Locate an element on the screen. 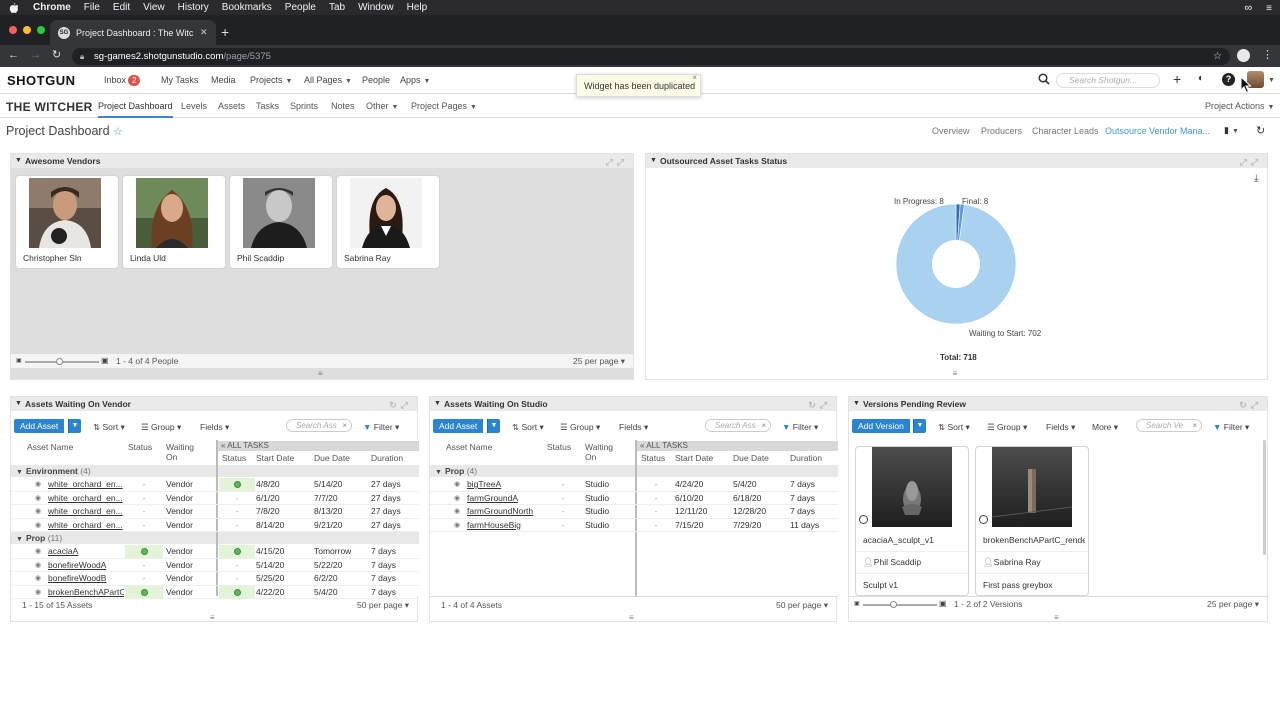 The width and height of the screenshot is (1280, 720). waiting-on: Studio is located at coordinates (597, 498).